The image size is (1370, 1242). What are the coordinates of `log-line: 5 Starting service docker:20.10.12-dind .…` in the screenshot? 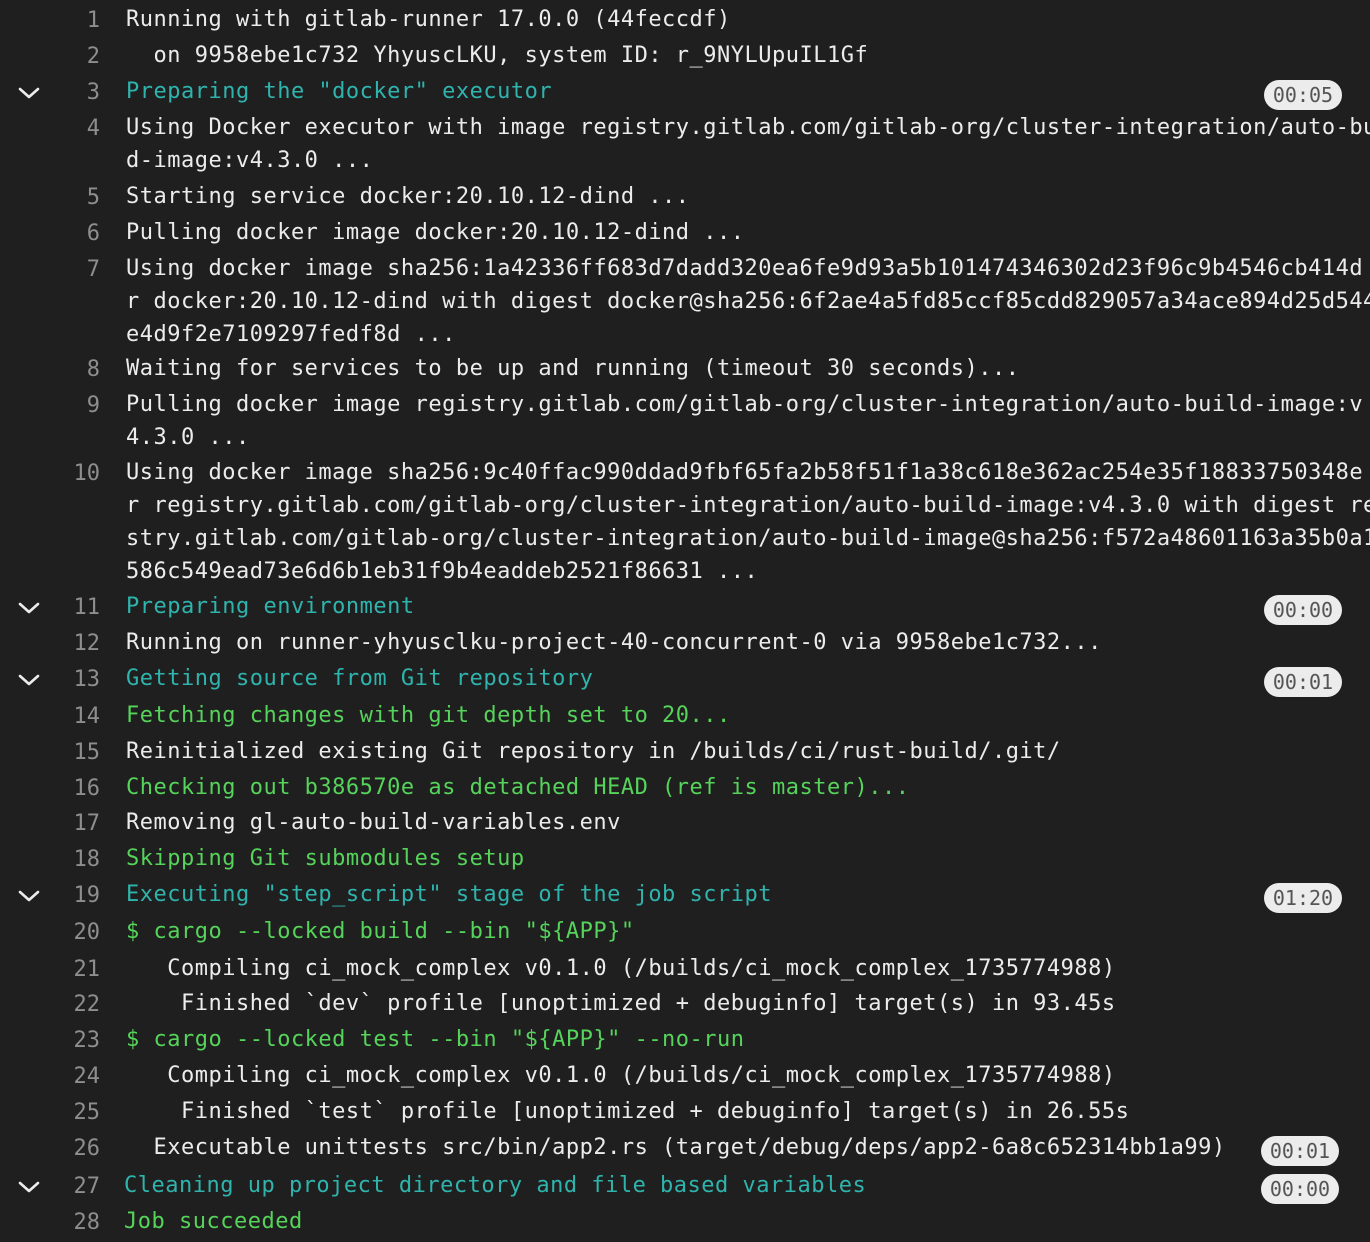 It's located at (685, 198).